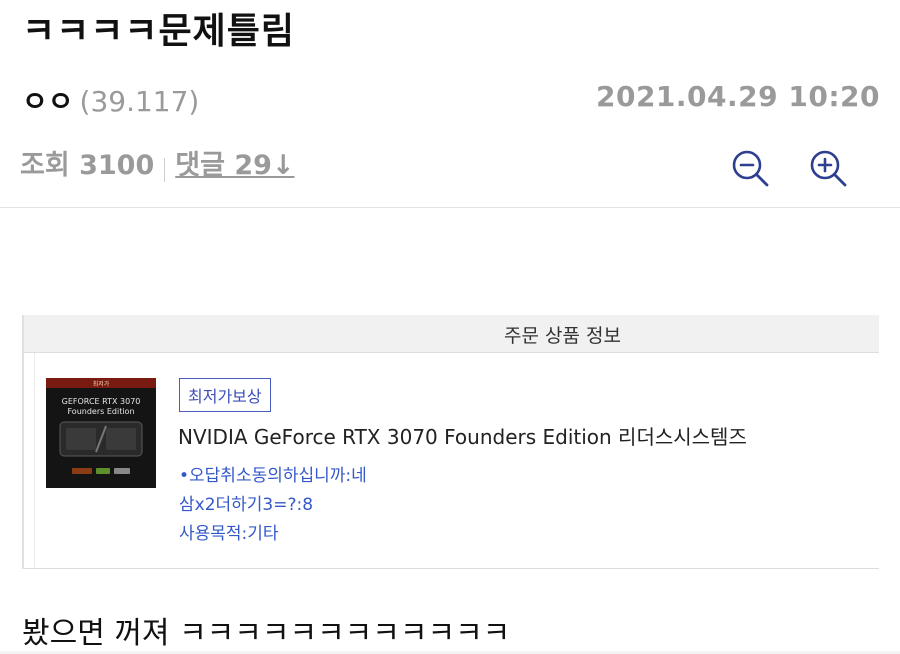 Image resolution: width=900 pixels, height=654 pixels. I want to click on view-count: 조회 3100, so click(87, 165).